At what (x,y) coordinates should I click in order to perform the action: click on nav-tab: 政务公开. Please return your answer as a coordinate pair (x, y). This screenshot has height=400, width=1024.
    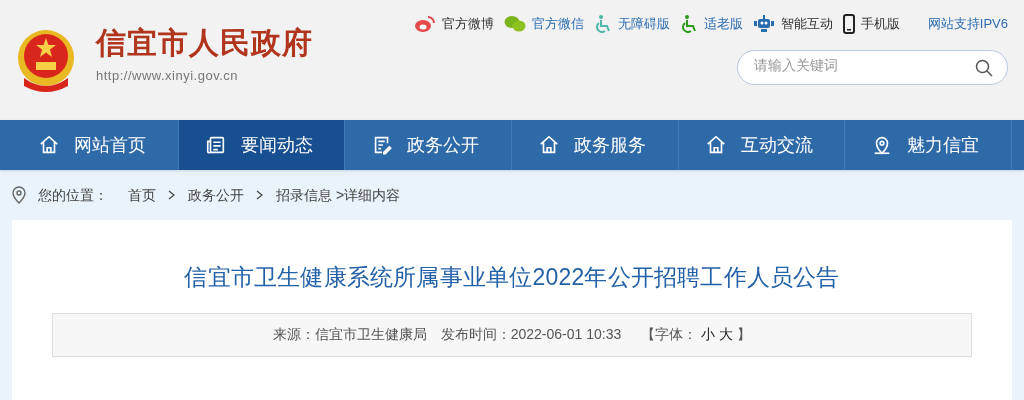
    Looking at the image, I should click on (428, 145).